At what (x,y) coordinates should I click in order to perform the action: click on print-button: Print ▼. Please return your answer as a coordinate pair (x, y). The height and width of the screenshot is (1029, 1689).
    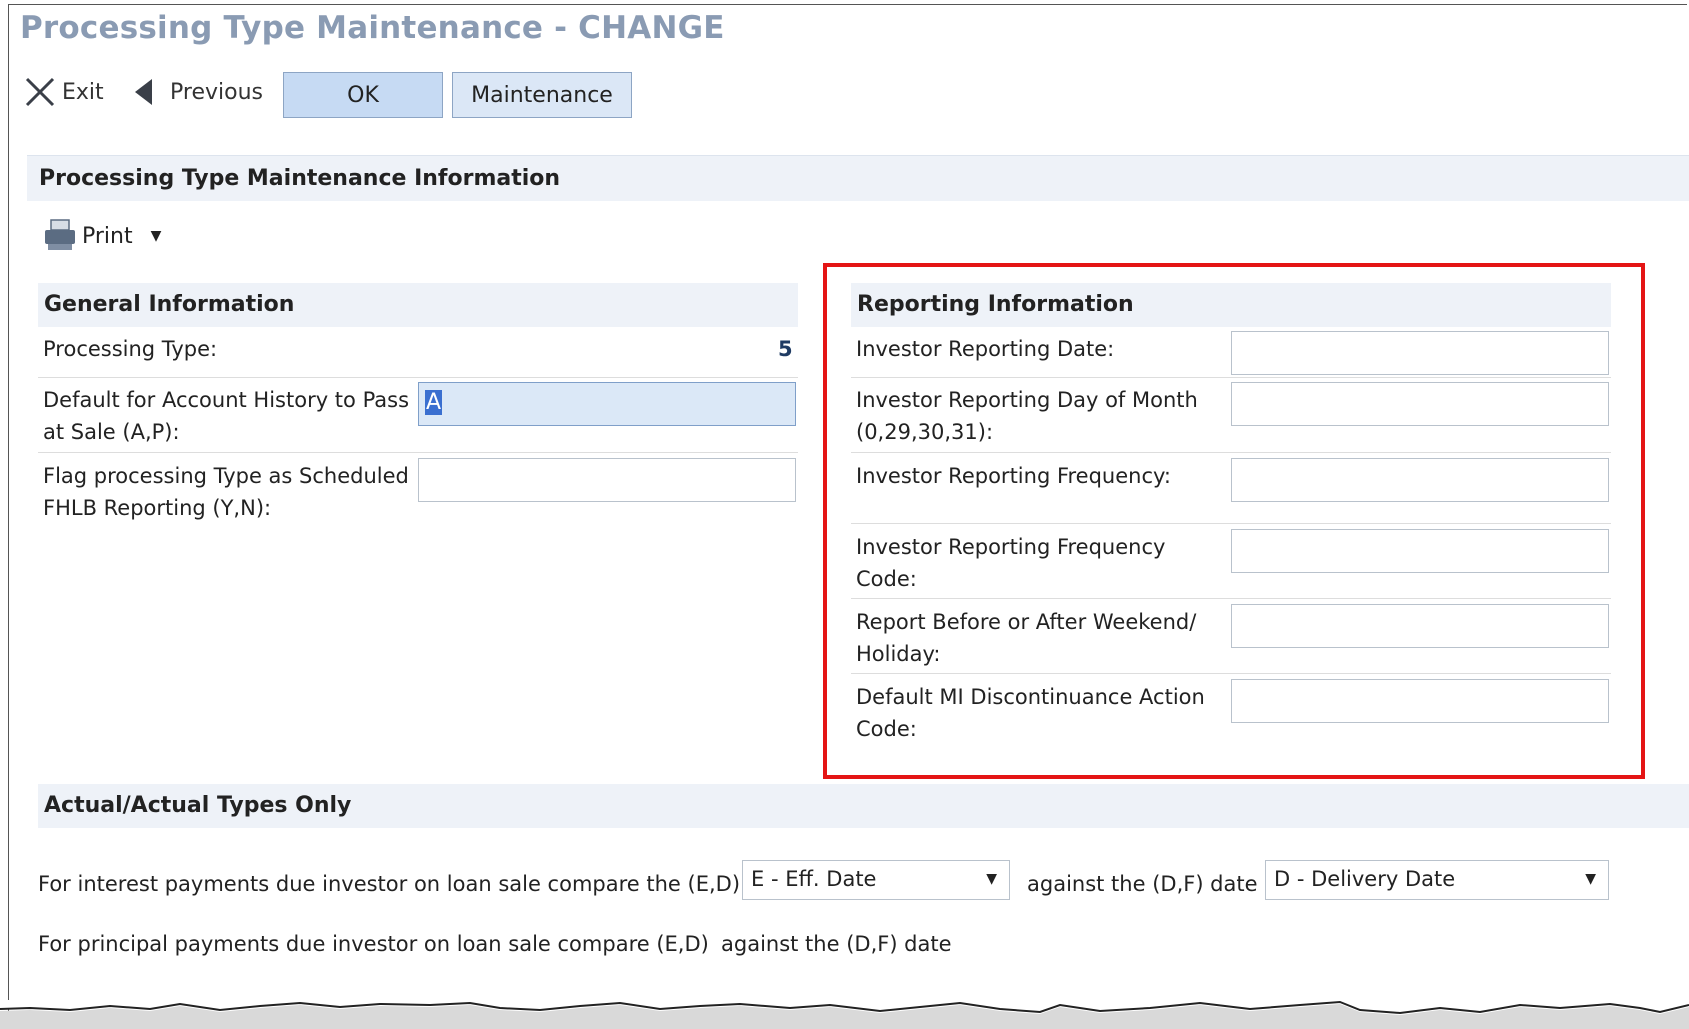
    Looking at the image, I should click on (101, 236).